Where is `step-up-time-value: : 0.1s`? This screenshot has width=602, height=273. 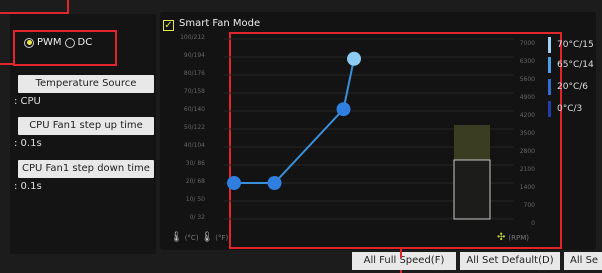 step-up-time-value: : 0.1s is located at coordinates (28, 143).